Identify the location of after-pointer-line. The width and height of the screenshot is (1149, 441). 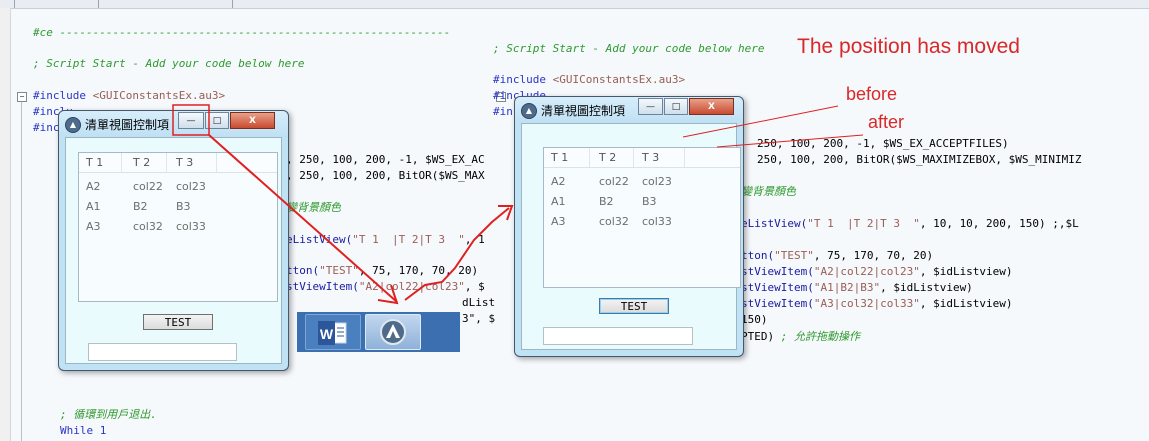
(790, 141).